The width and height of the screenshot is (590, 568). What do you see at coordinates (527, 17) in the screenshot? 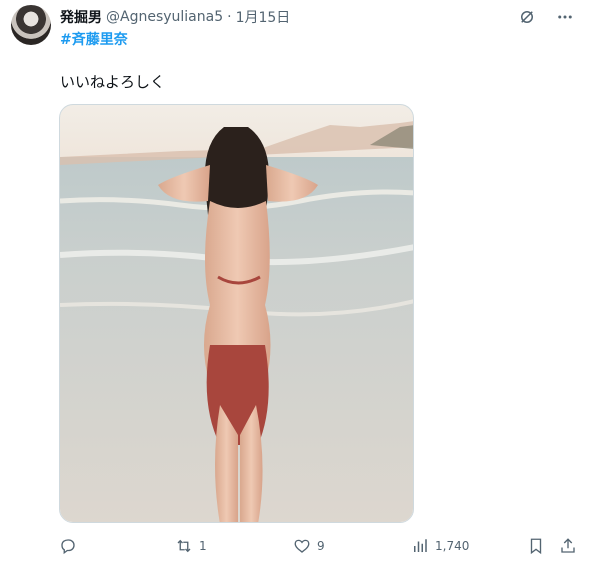
I see `grok-icon` at bounding box center [527, 17].